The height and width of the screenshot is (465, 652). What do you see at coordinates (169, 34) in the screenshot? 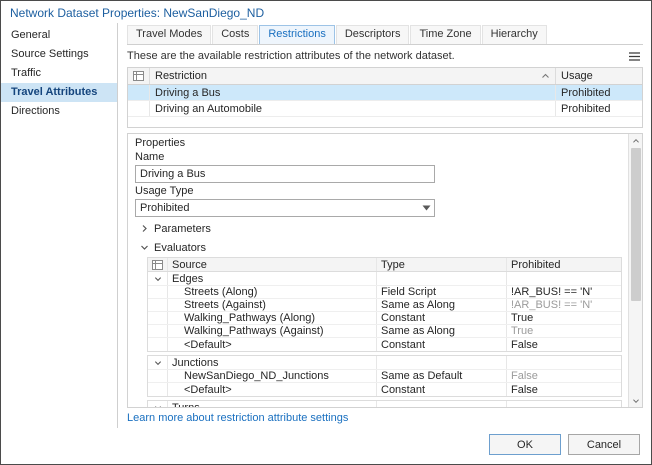
I see `tab-travel-modes: Travel Modes` at bounding box center [169, 34].